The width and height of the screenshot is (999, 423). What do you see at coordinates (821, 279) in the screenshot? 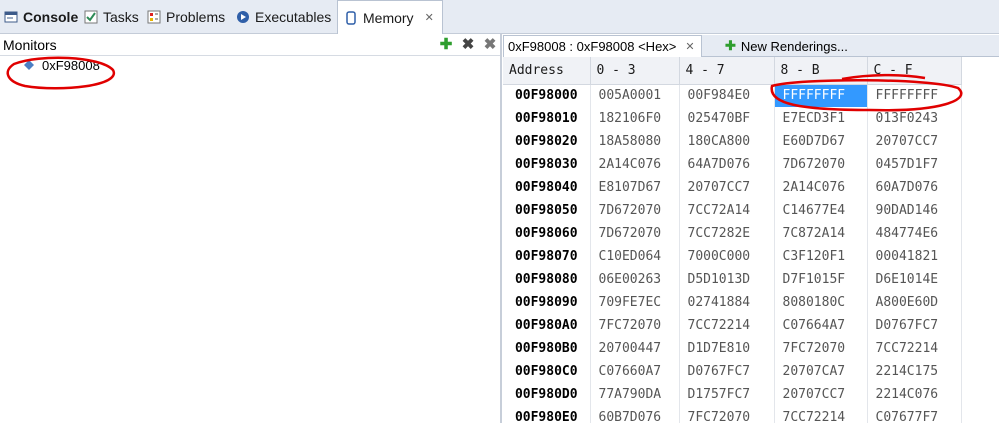
I see `memory-value-cell: D7F1015F` at bounding box center [821, 279].